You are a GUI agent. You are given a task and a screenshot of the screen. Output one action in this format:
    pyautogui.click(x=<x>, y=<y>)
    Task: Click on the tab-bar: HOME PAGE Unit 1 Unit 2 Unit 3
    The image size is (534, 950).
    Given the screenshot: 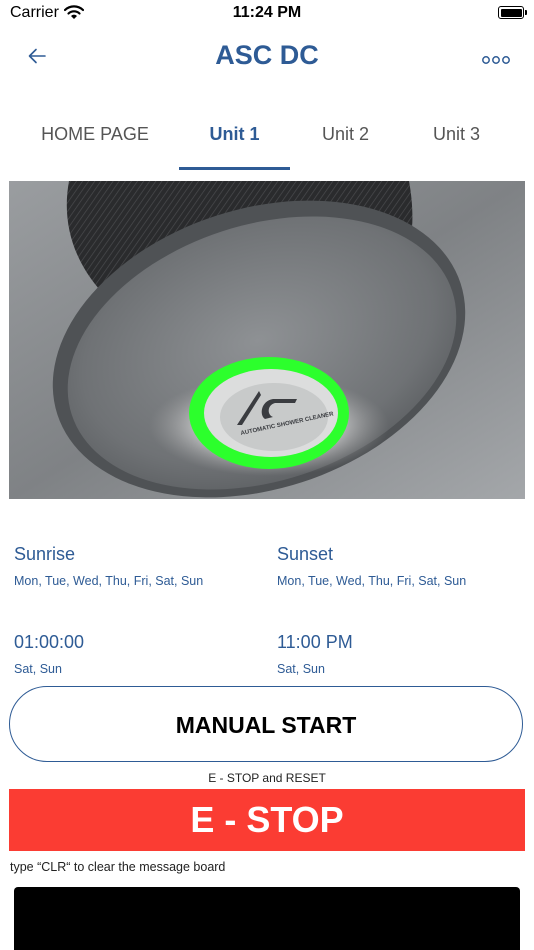 What is the action you would take?
    pyautogui.click(x=267, y=141)
    